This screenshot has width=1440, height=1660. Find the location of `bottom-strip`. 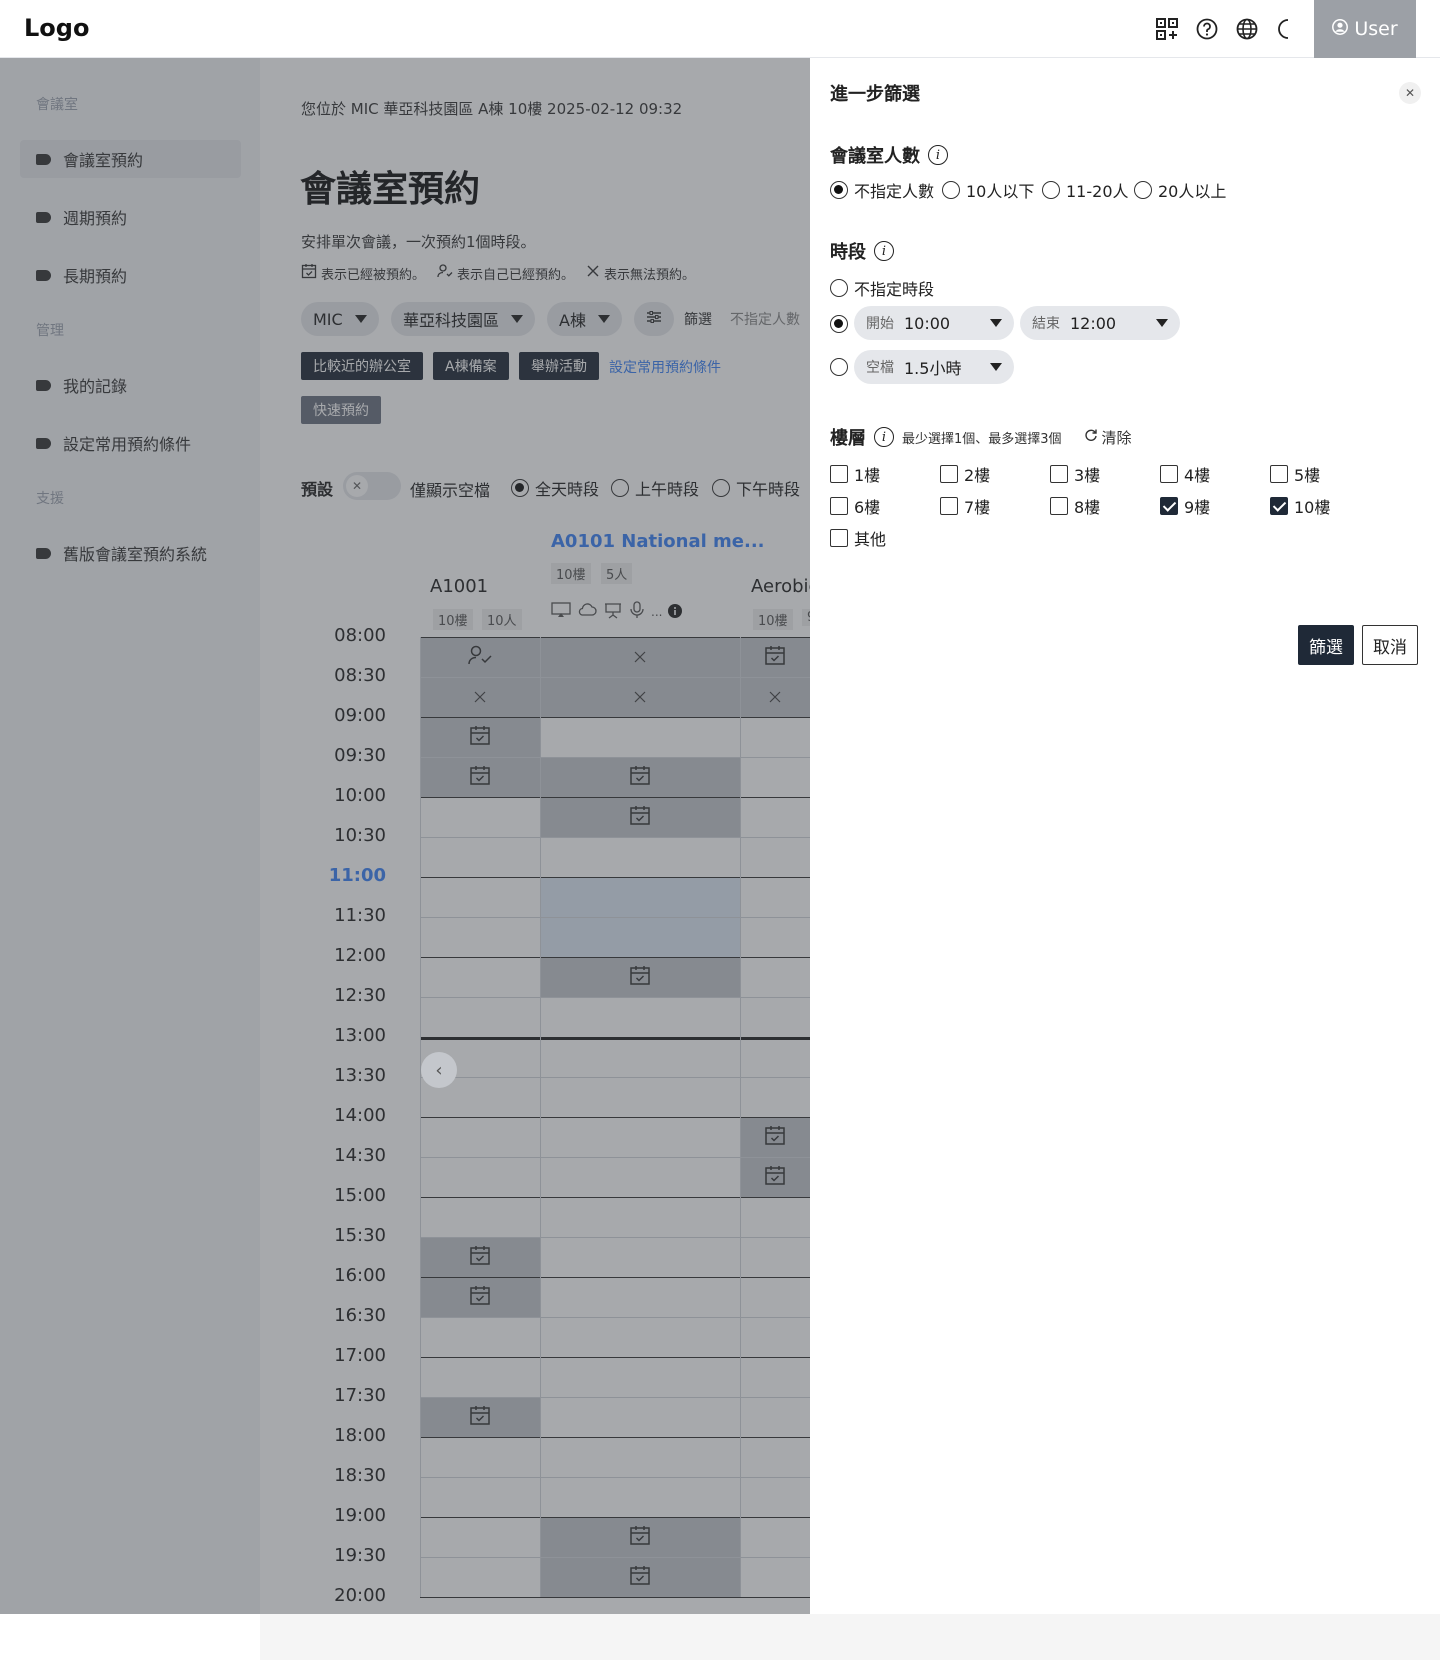

bottom-strip is located at coordinates (850, 1637).